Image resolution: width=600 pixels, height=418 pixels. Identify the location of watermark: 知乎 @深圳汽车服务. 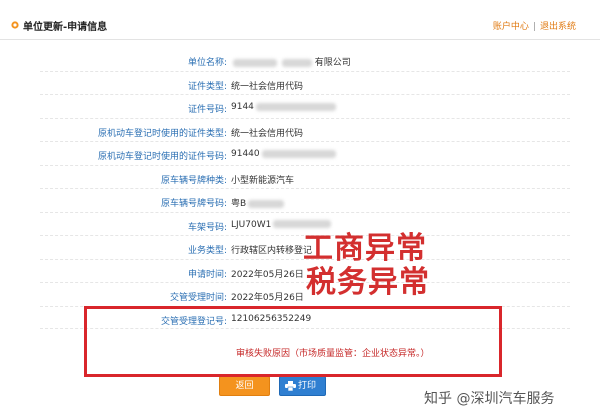
(489, 399).